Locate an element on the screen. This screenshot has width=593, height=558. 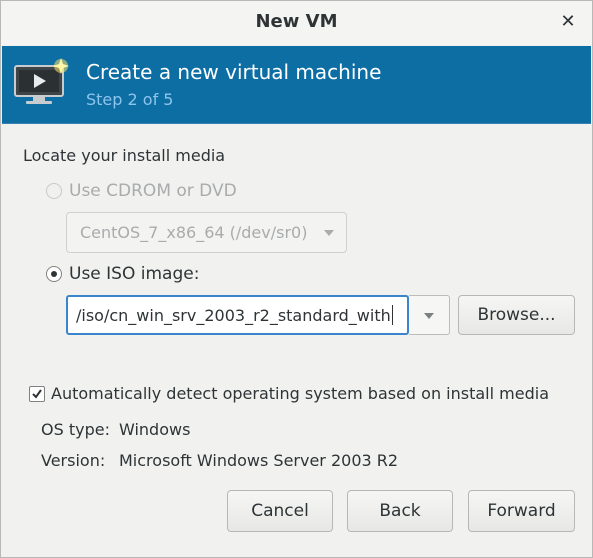
monitor-new-vm-icon is located at coordinates (42, 83).